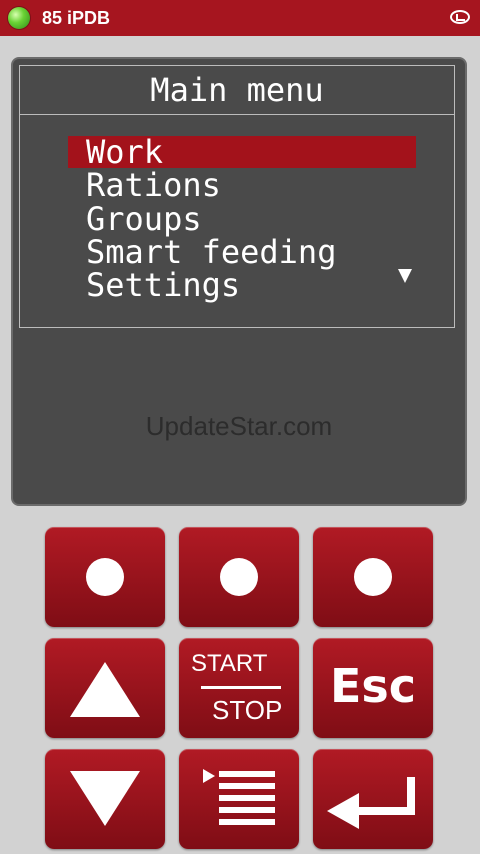 The width and height of the screenshot is (480, 854). What do you see at coordinates (242, 285) in the screenshot?
I see `menu-item-settings: Settings` at bounding box center [242, 285].